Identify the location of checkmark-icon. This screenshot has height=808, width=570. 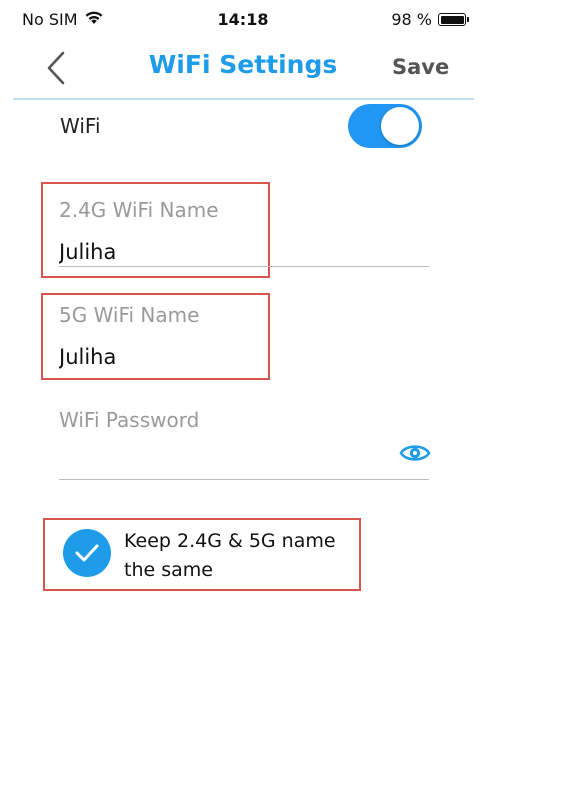
(87, 553).